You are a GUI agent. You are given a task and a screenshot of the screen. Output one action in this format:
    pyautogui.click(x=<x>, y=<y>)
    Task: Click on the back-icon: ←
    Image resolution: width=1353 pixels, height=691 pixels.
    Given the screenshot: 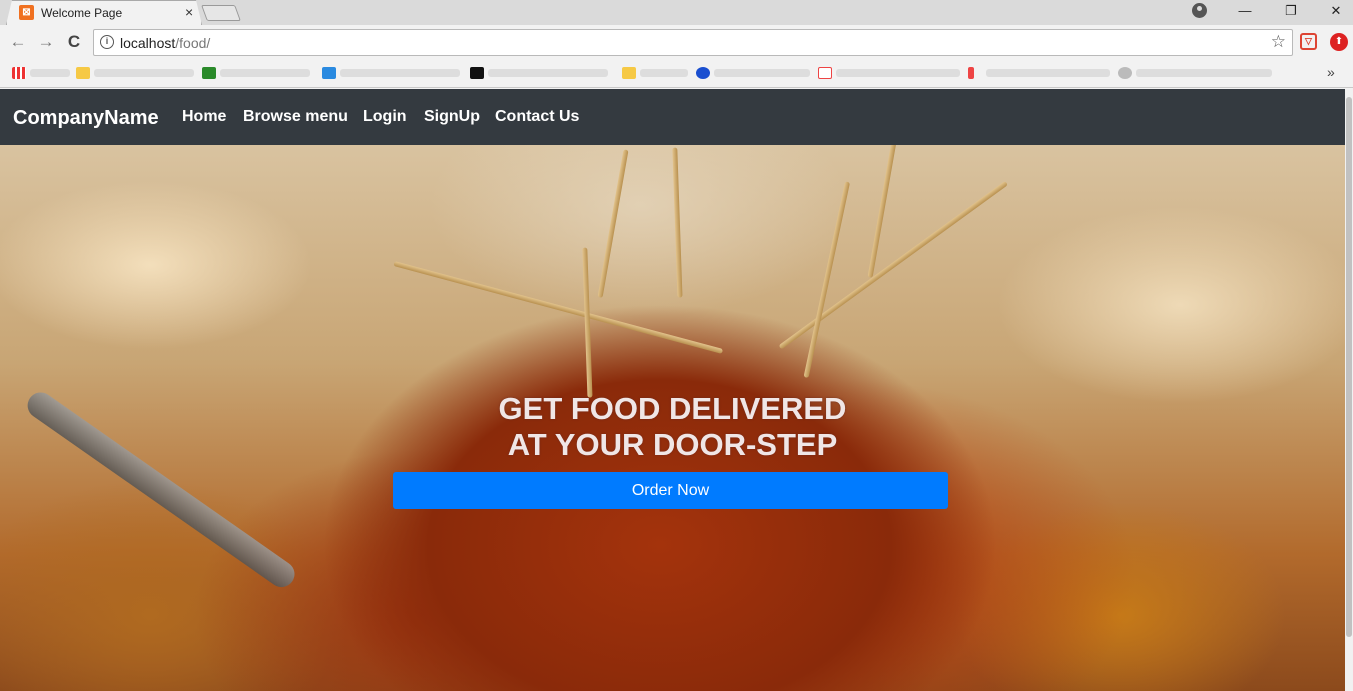 What is the action you would take?
    pyautogui.click(x=18, y=42)
    